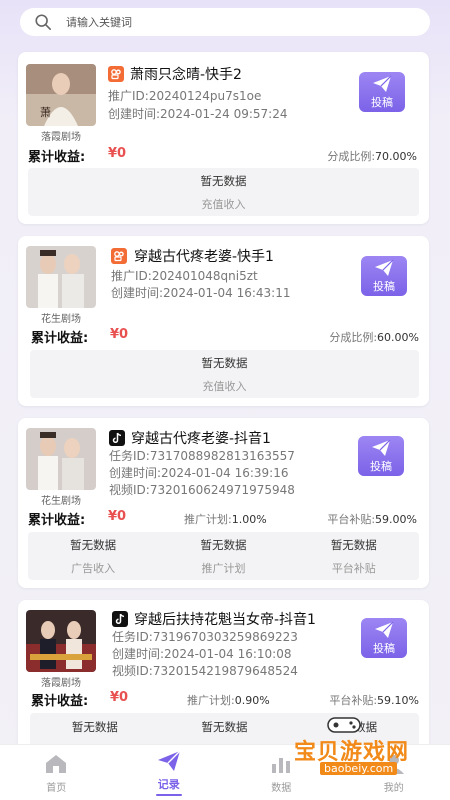 This screenshot has width=450, height=800. I want to click on stat-item: 暂无数据 广告收入, so click(93, 556).